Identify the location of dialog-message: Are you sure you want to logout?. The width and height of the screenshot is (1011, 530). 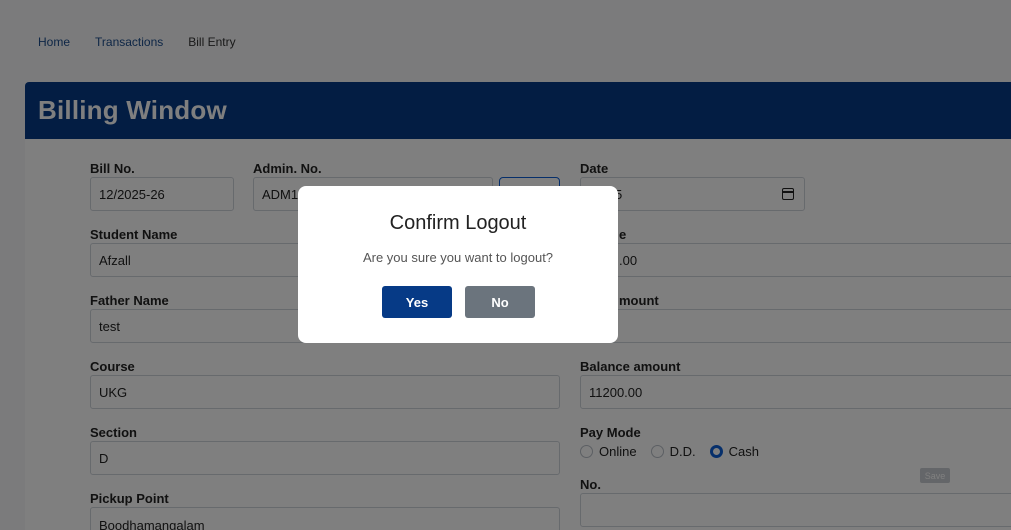
(458, 257).